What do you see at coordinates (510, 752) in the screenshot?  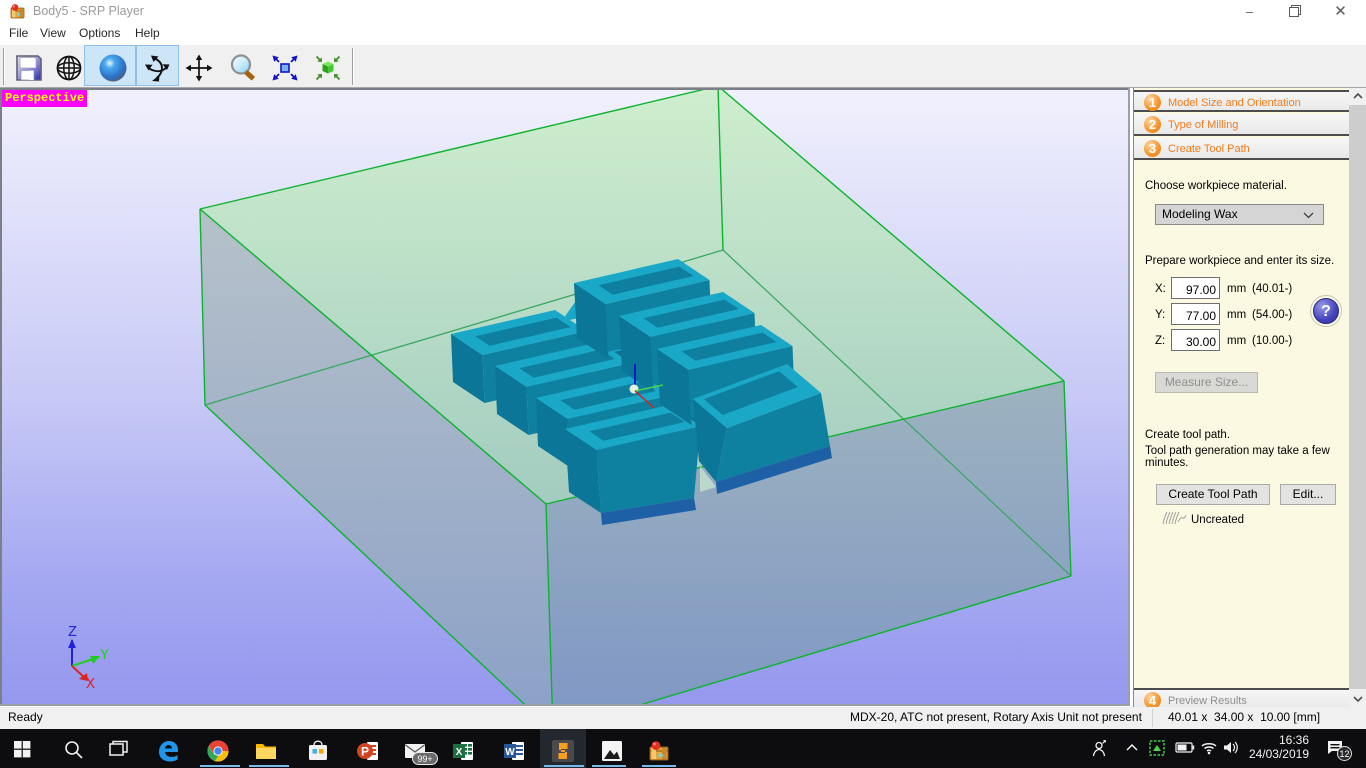 I see `svg-text: W` at bounding box center [510, 752].